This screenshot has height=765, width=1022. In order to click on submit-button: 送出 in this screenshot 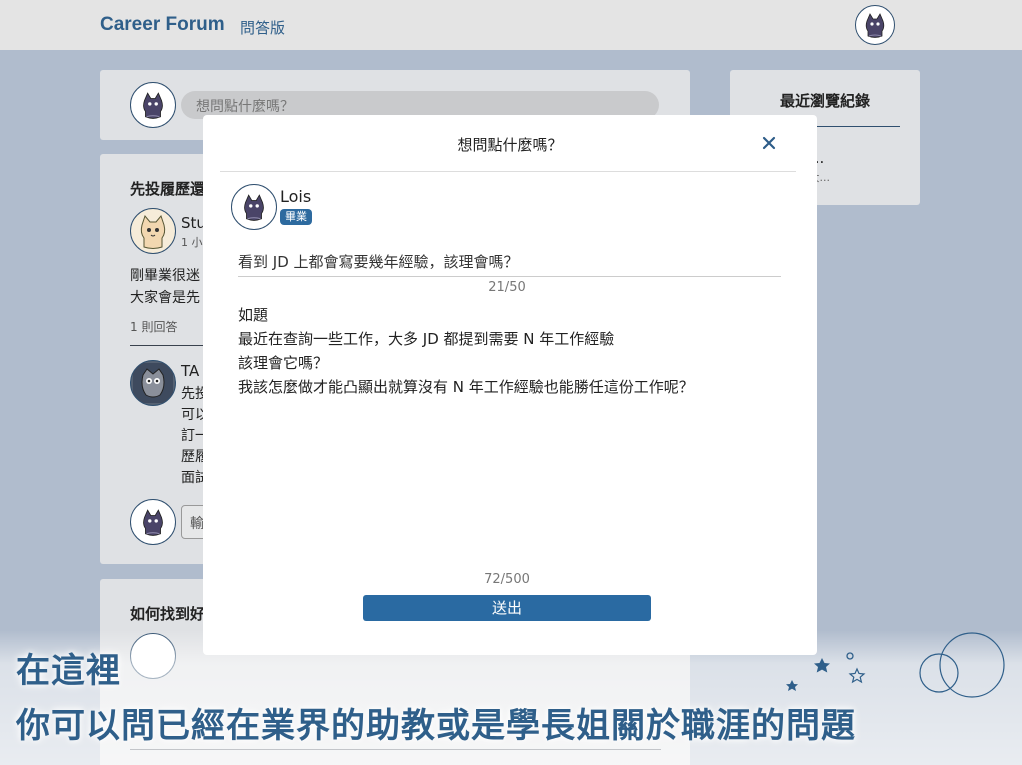, I will do `click(507, 608)`.